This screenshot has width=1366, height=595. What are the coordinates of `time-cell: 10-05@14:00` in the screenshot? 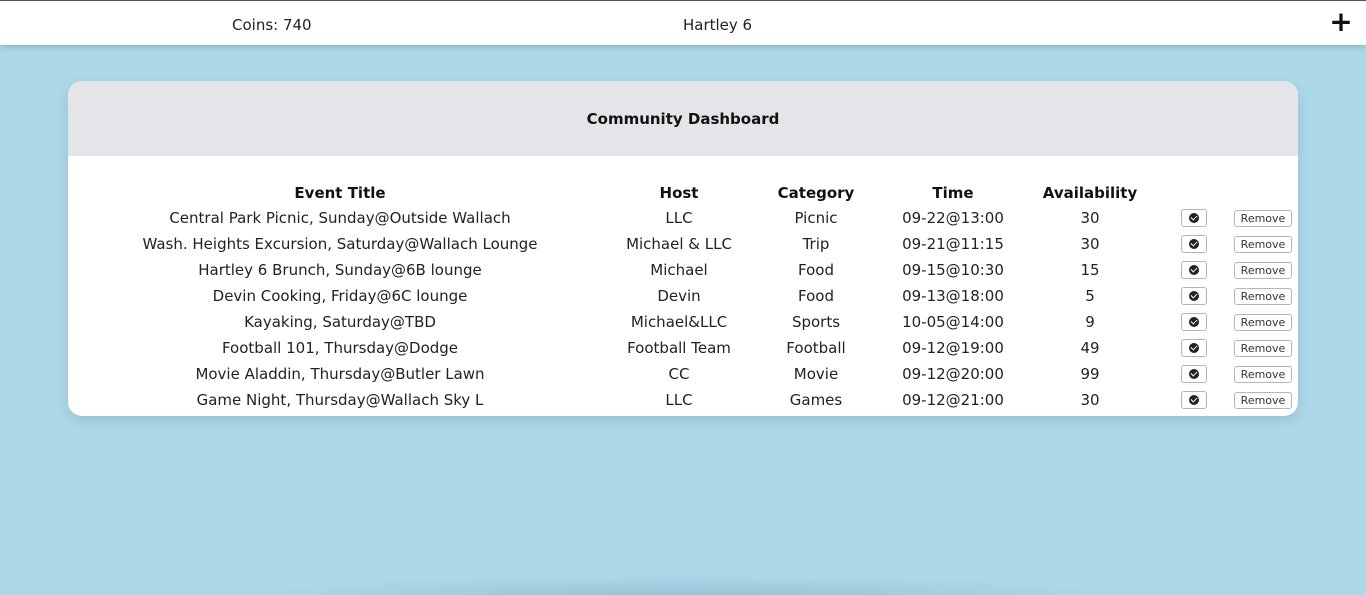 It's located at (953, 322).